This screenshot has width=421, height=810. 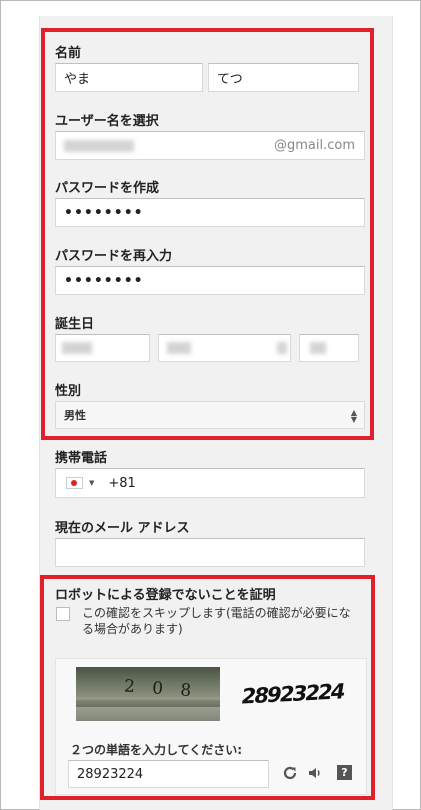 What do you see at coordinates (122, 483) in the screenshot?
I see `country-code: +81` at bounding box center [122, 483].